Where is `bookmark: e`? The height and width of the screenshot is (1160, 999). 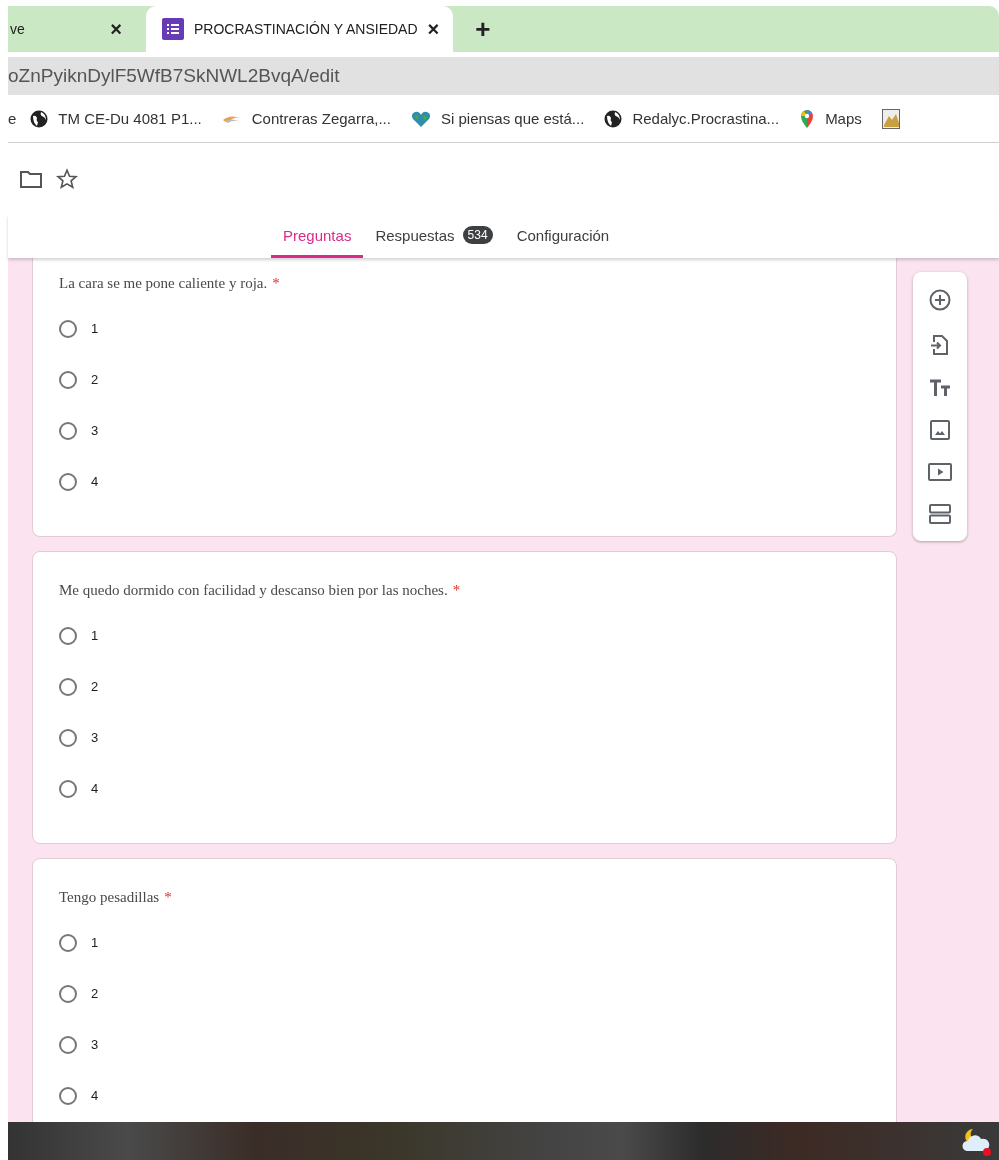
bookmark: e is located at coordinates (12, 118).